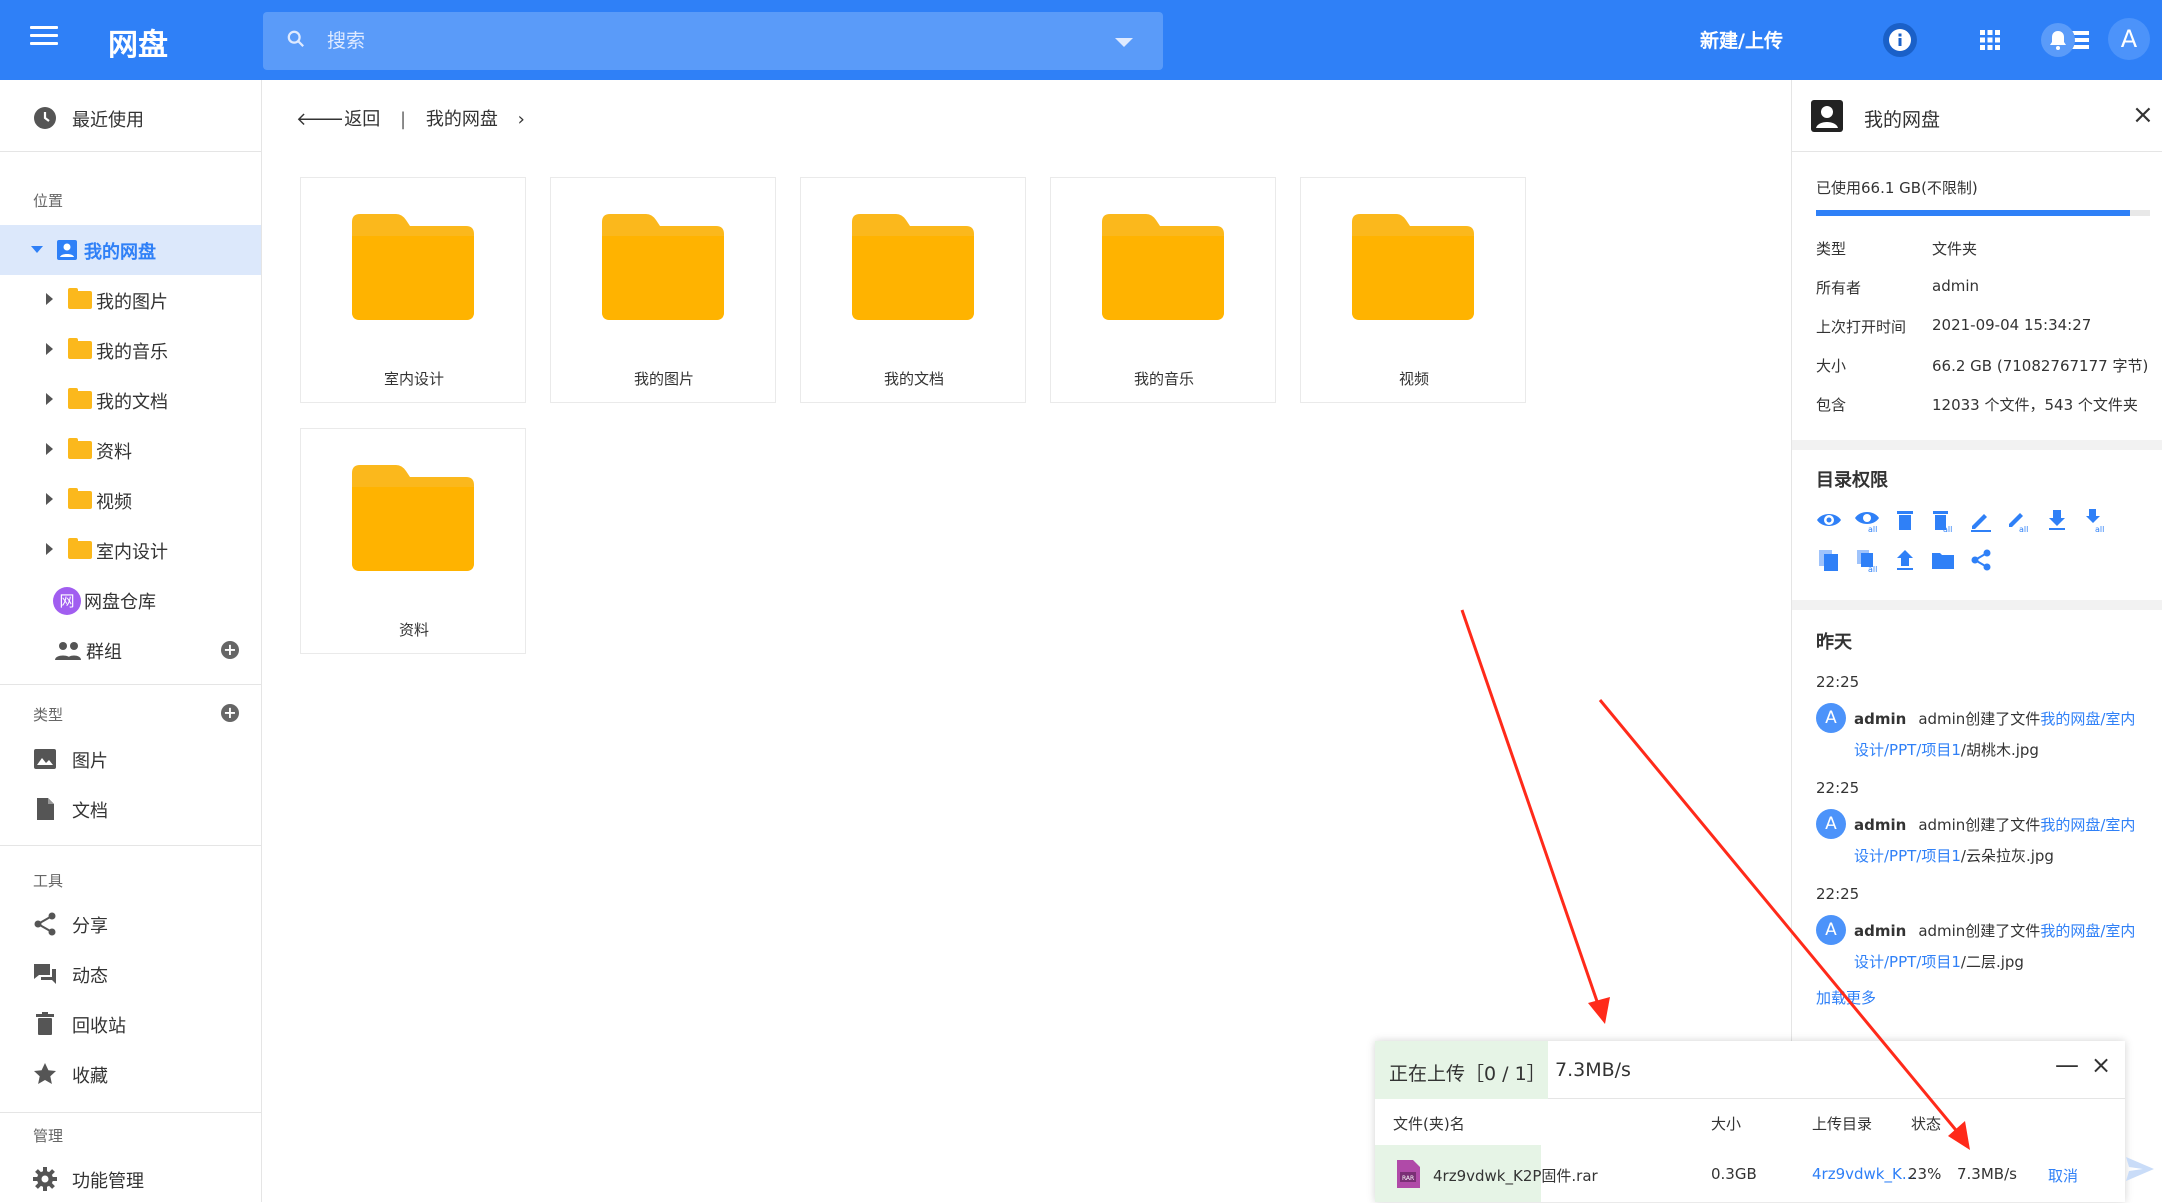 The width and height of the screenshot is (2162, 1203). What do you see at coordinates (44, 40) in the screenshot?
I see `hamburger-menu-icon` at bounding box center [44, 40].